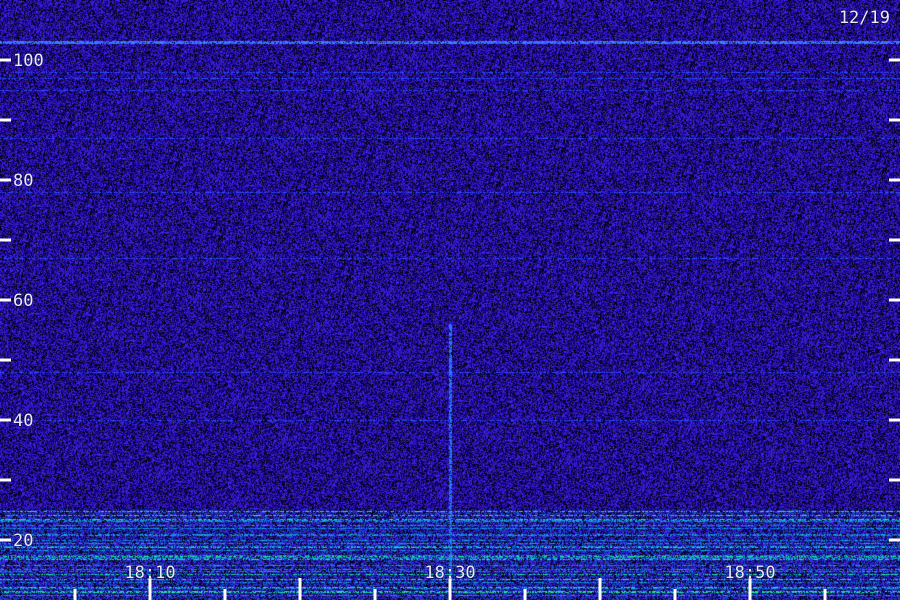  Describe the element at coordinates (864, 18) in the screenshot. I see `date-label: 12/19` at that location.